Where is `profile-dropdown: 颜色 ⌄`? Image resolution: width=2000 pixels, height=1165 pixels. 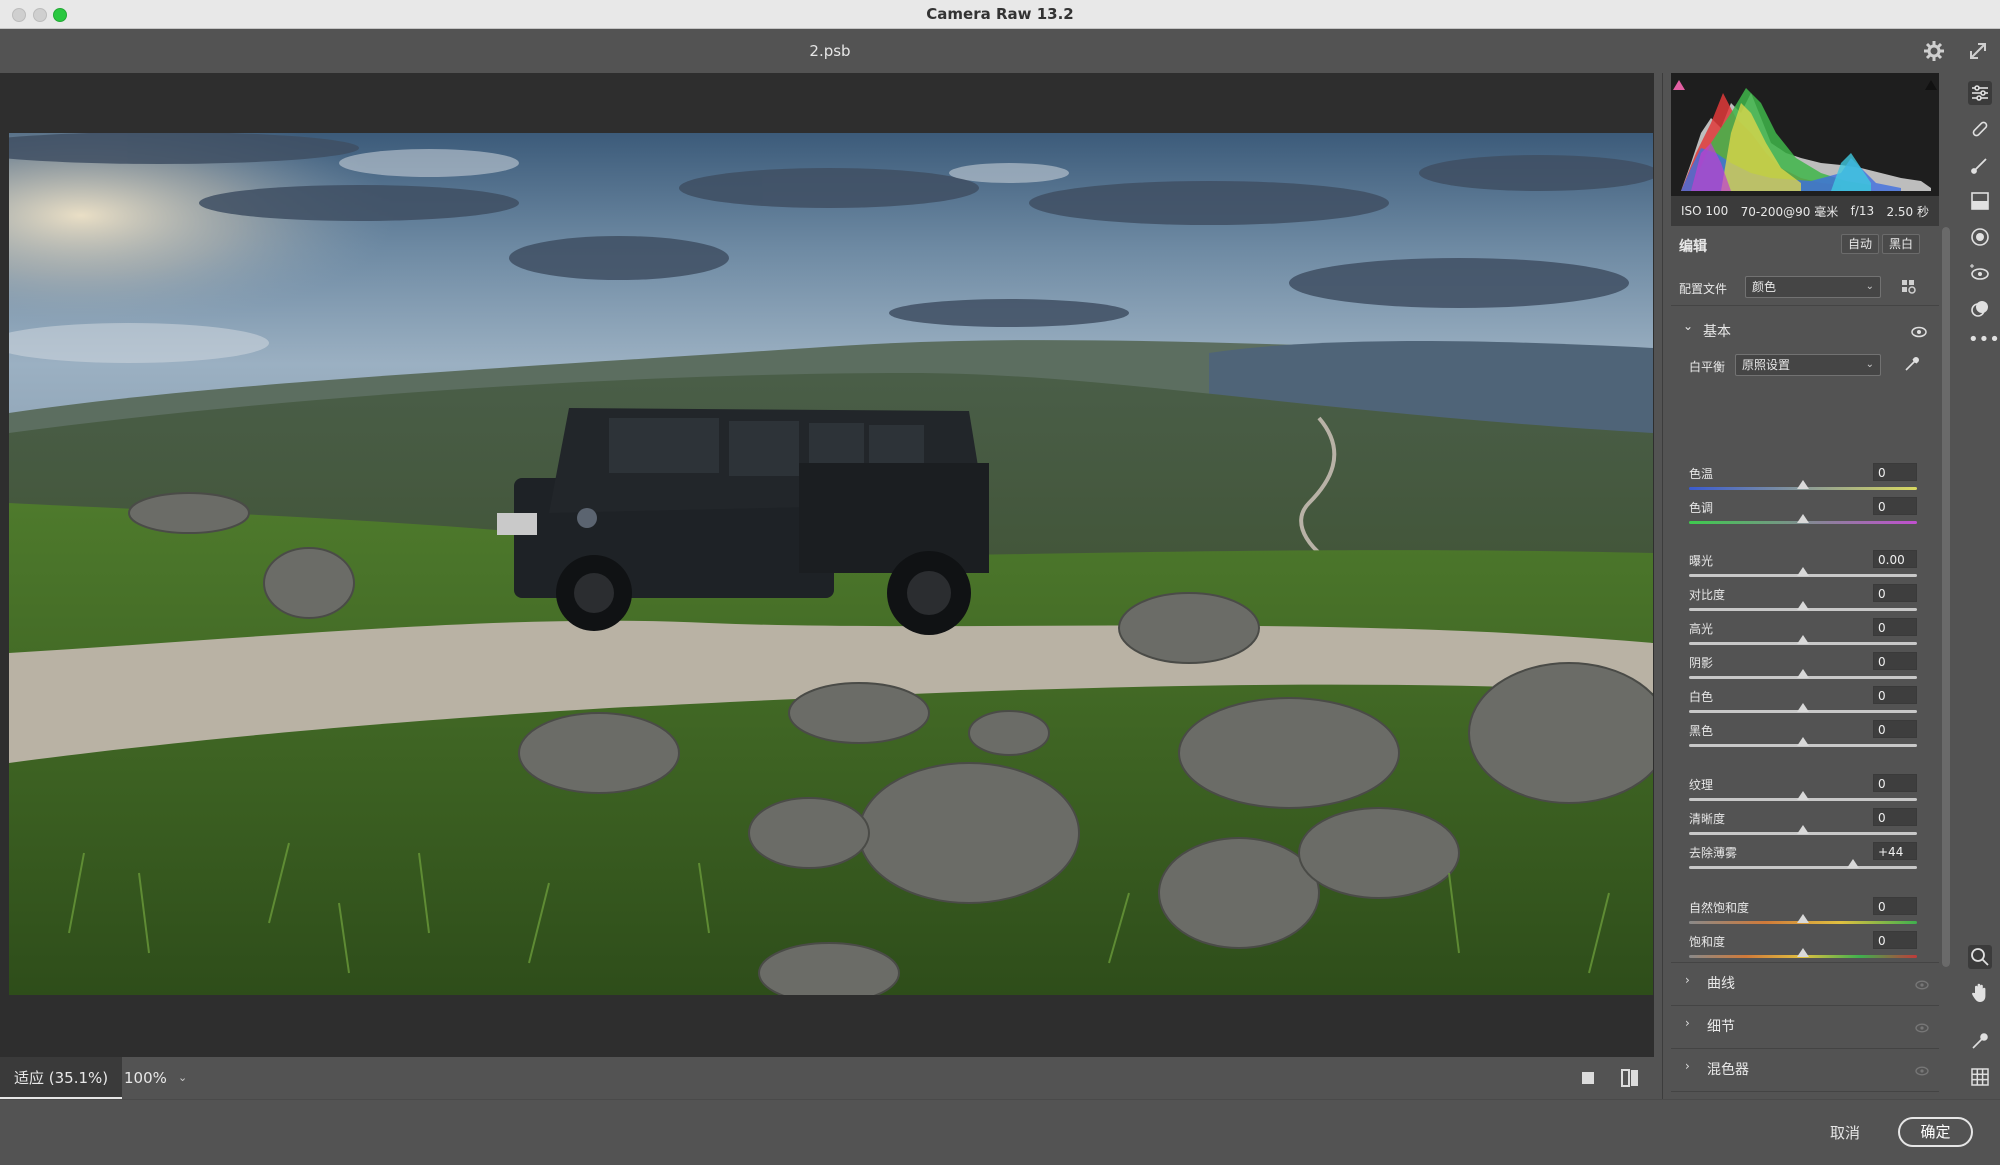 profile-dropdown: 颜色 ⌄ is located at coordinates (1813, 287).